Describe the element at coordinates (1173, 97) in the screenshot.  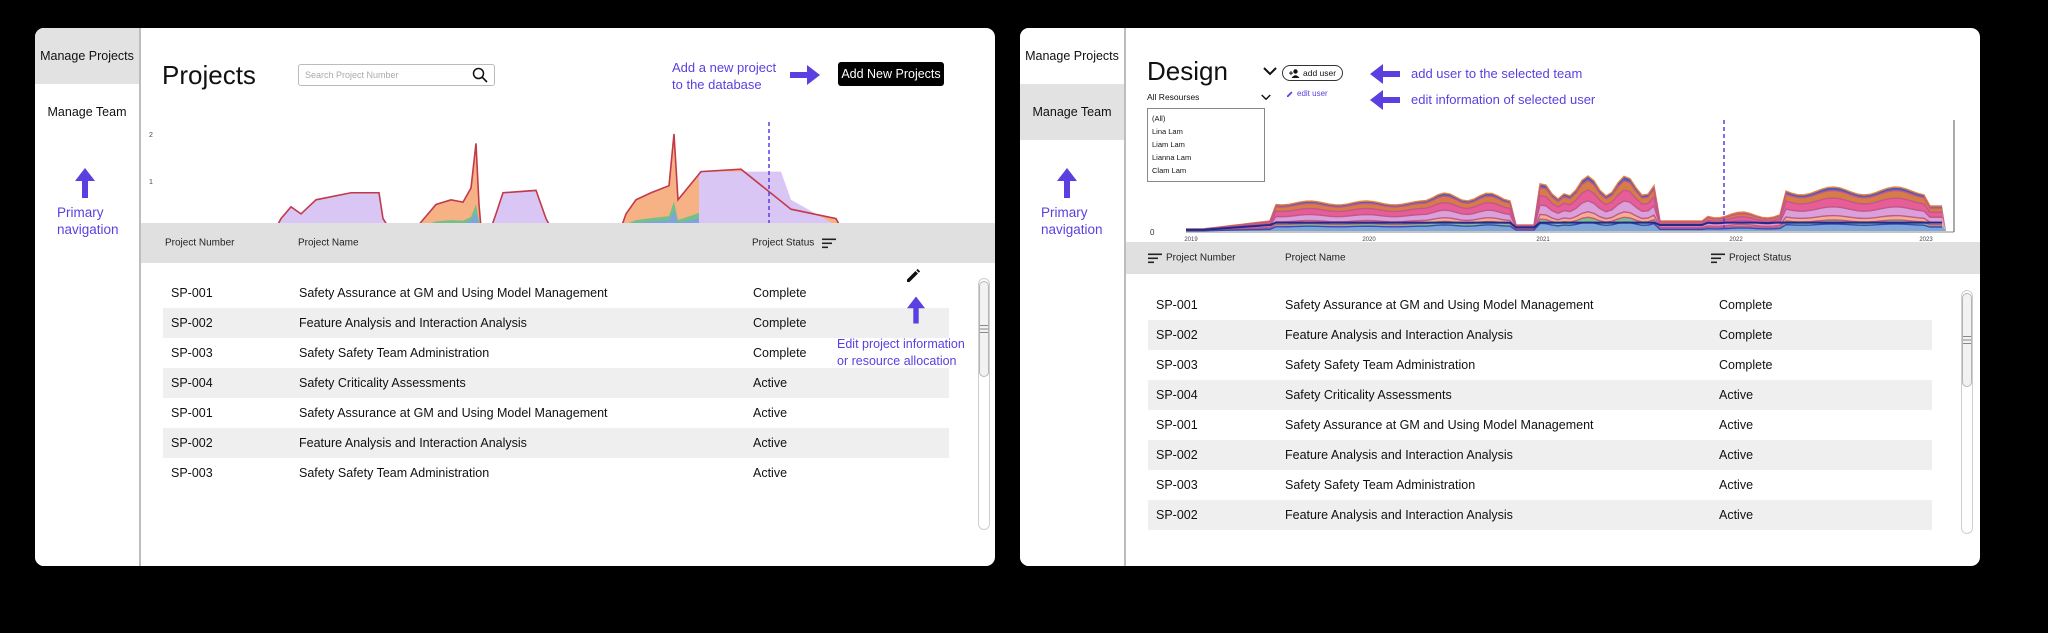
I see `resources-select-value: All Resourses` at that location.